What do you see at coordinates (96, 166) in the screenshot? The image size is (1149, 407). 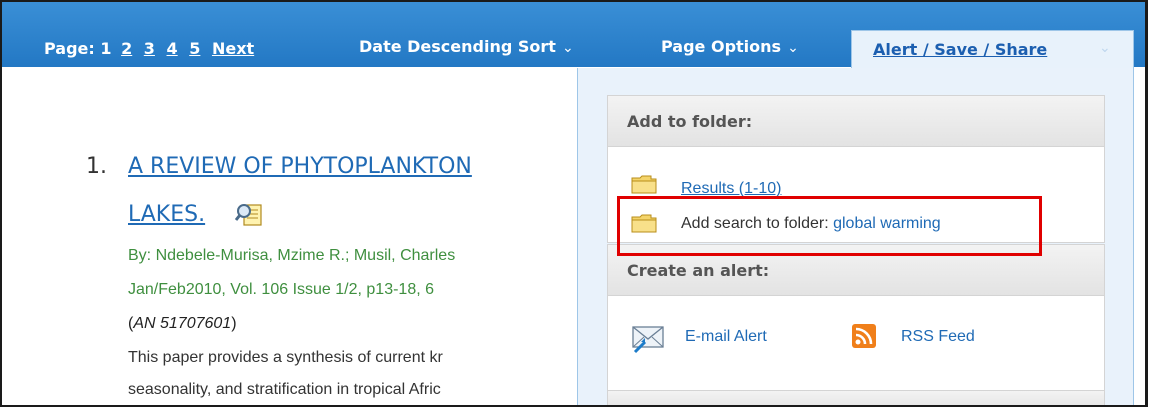 I see `result-number: 1.` at bounding box center [96, 166].